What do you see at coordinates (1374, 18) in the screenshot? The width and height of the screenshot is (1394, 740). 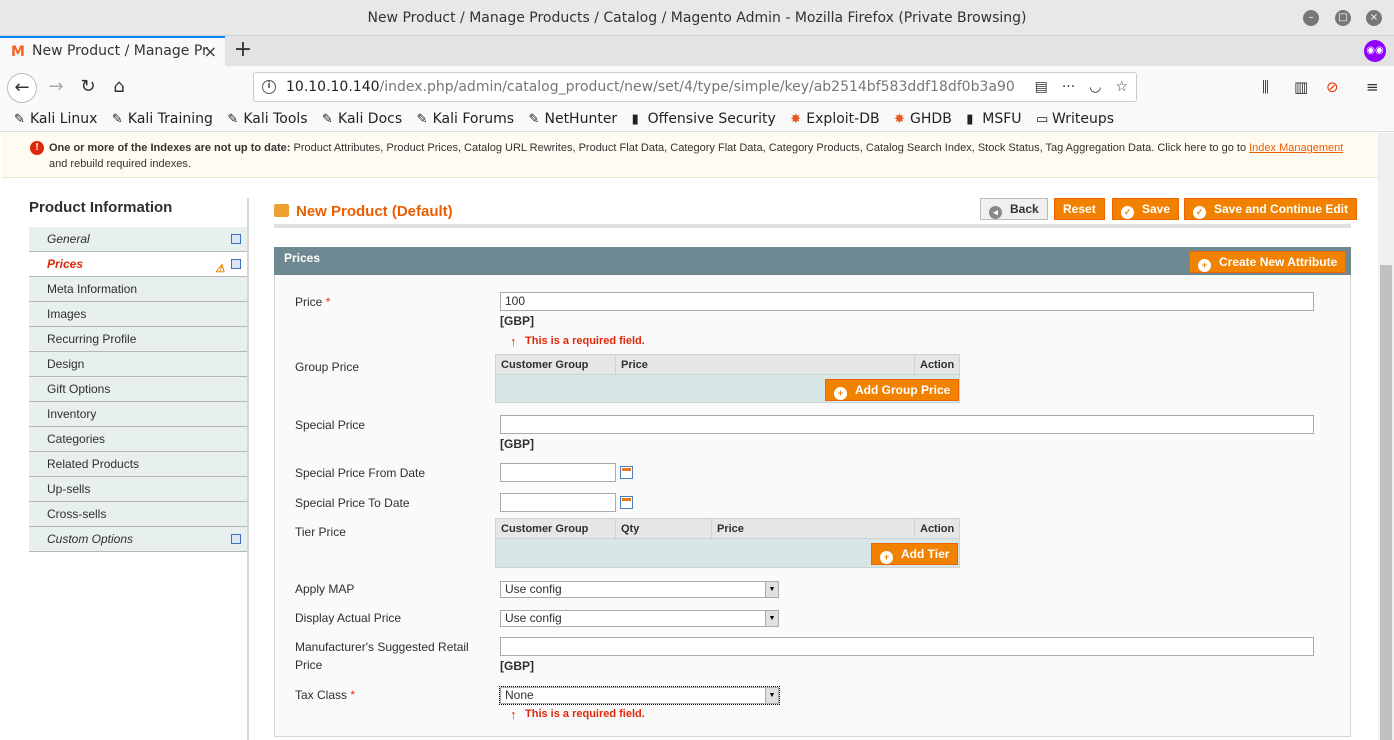 I see `close-window-icon: ×` at bounding box center [1374, 18].